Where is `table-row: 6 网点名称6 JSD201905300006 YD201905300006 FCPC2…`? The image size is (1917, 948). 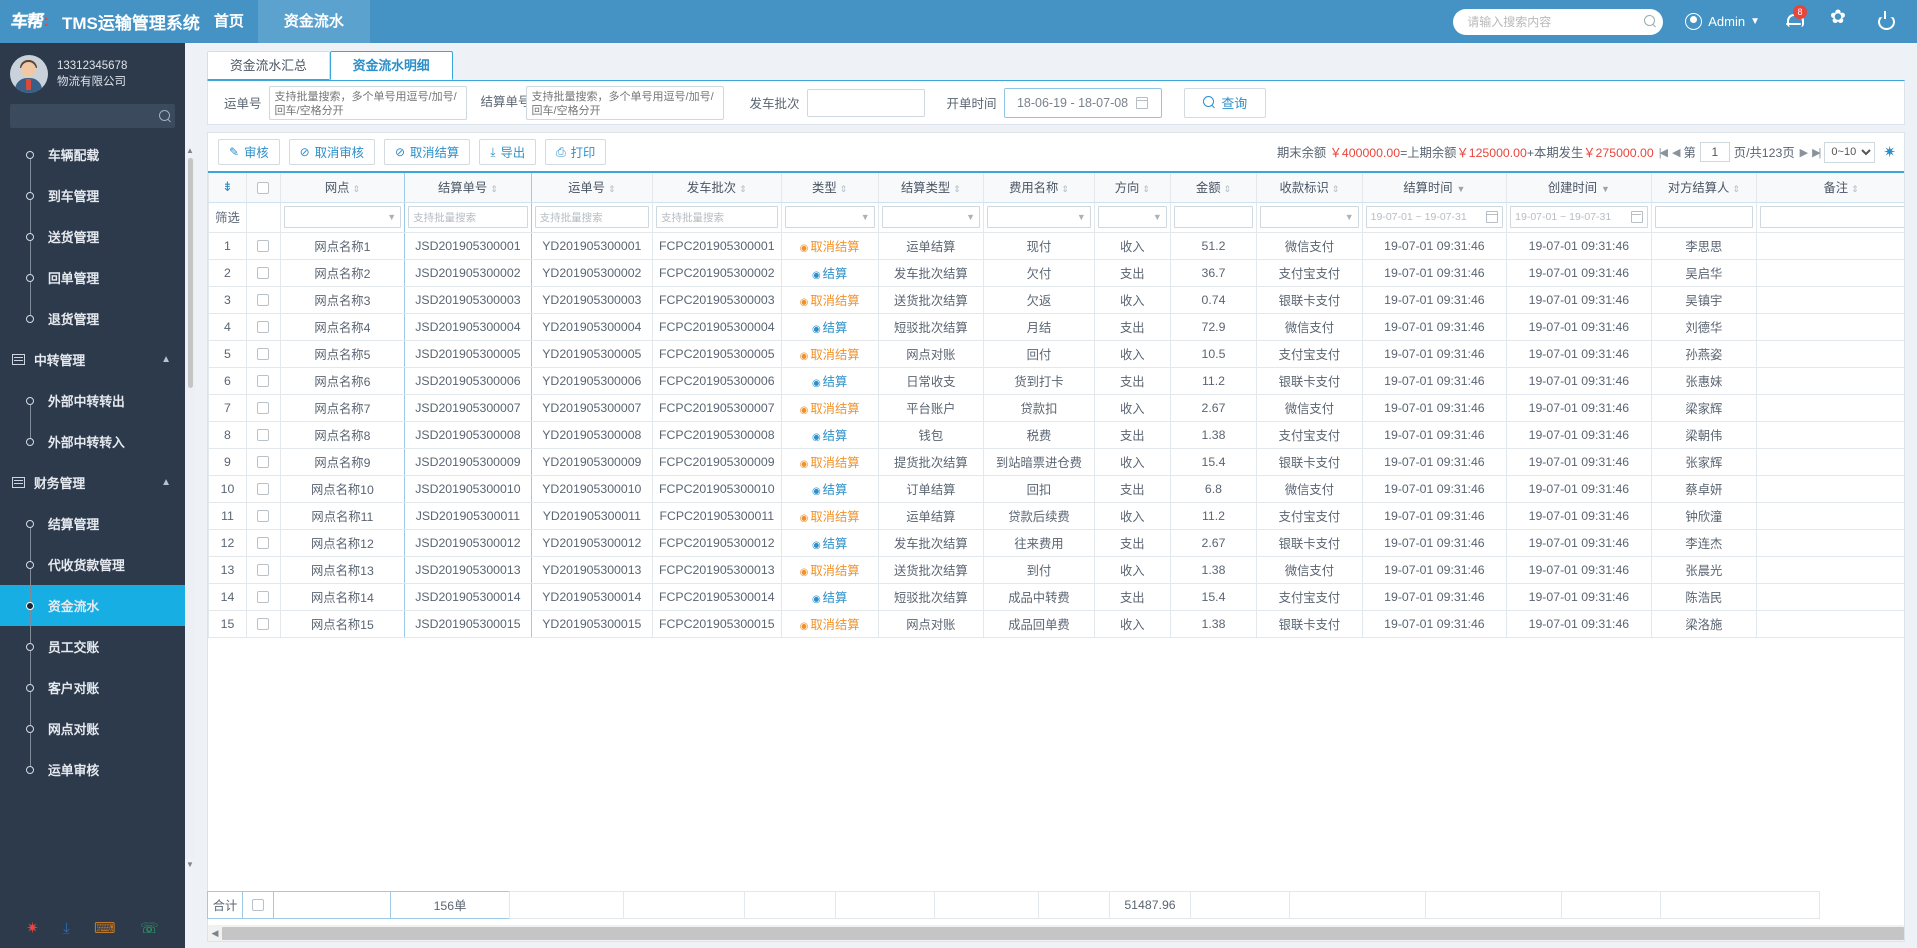 table-row: 6 网点名称6 JSD201905300006 YD201905300006 FCPC2… is located at coordinates (1056, 380).